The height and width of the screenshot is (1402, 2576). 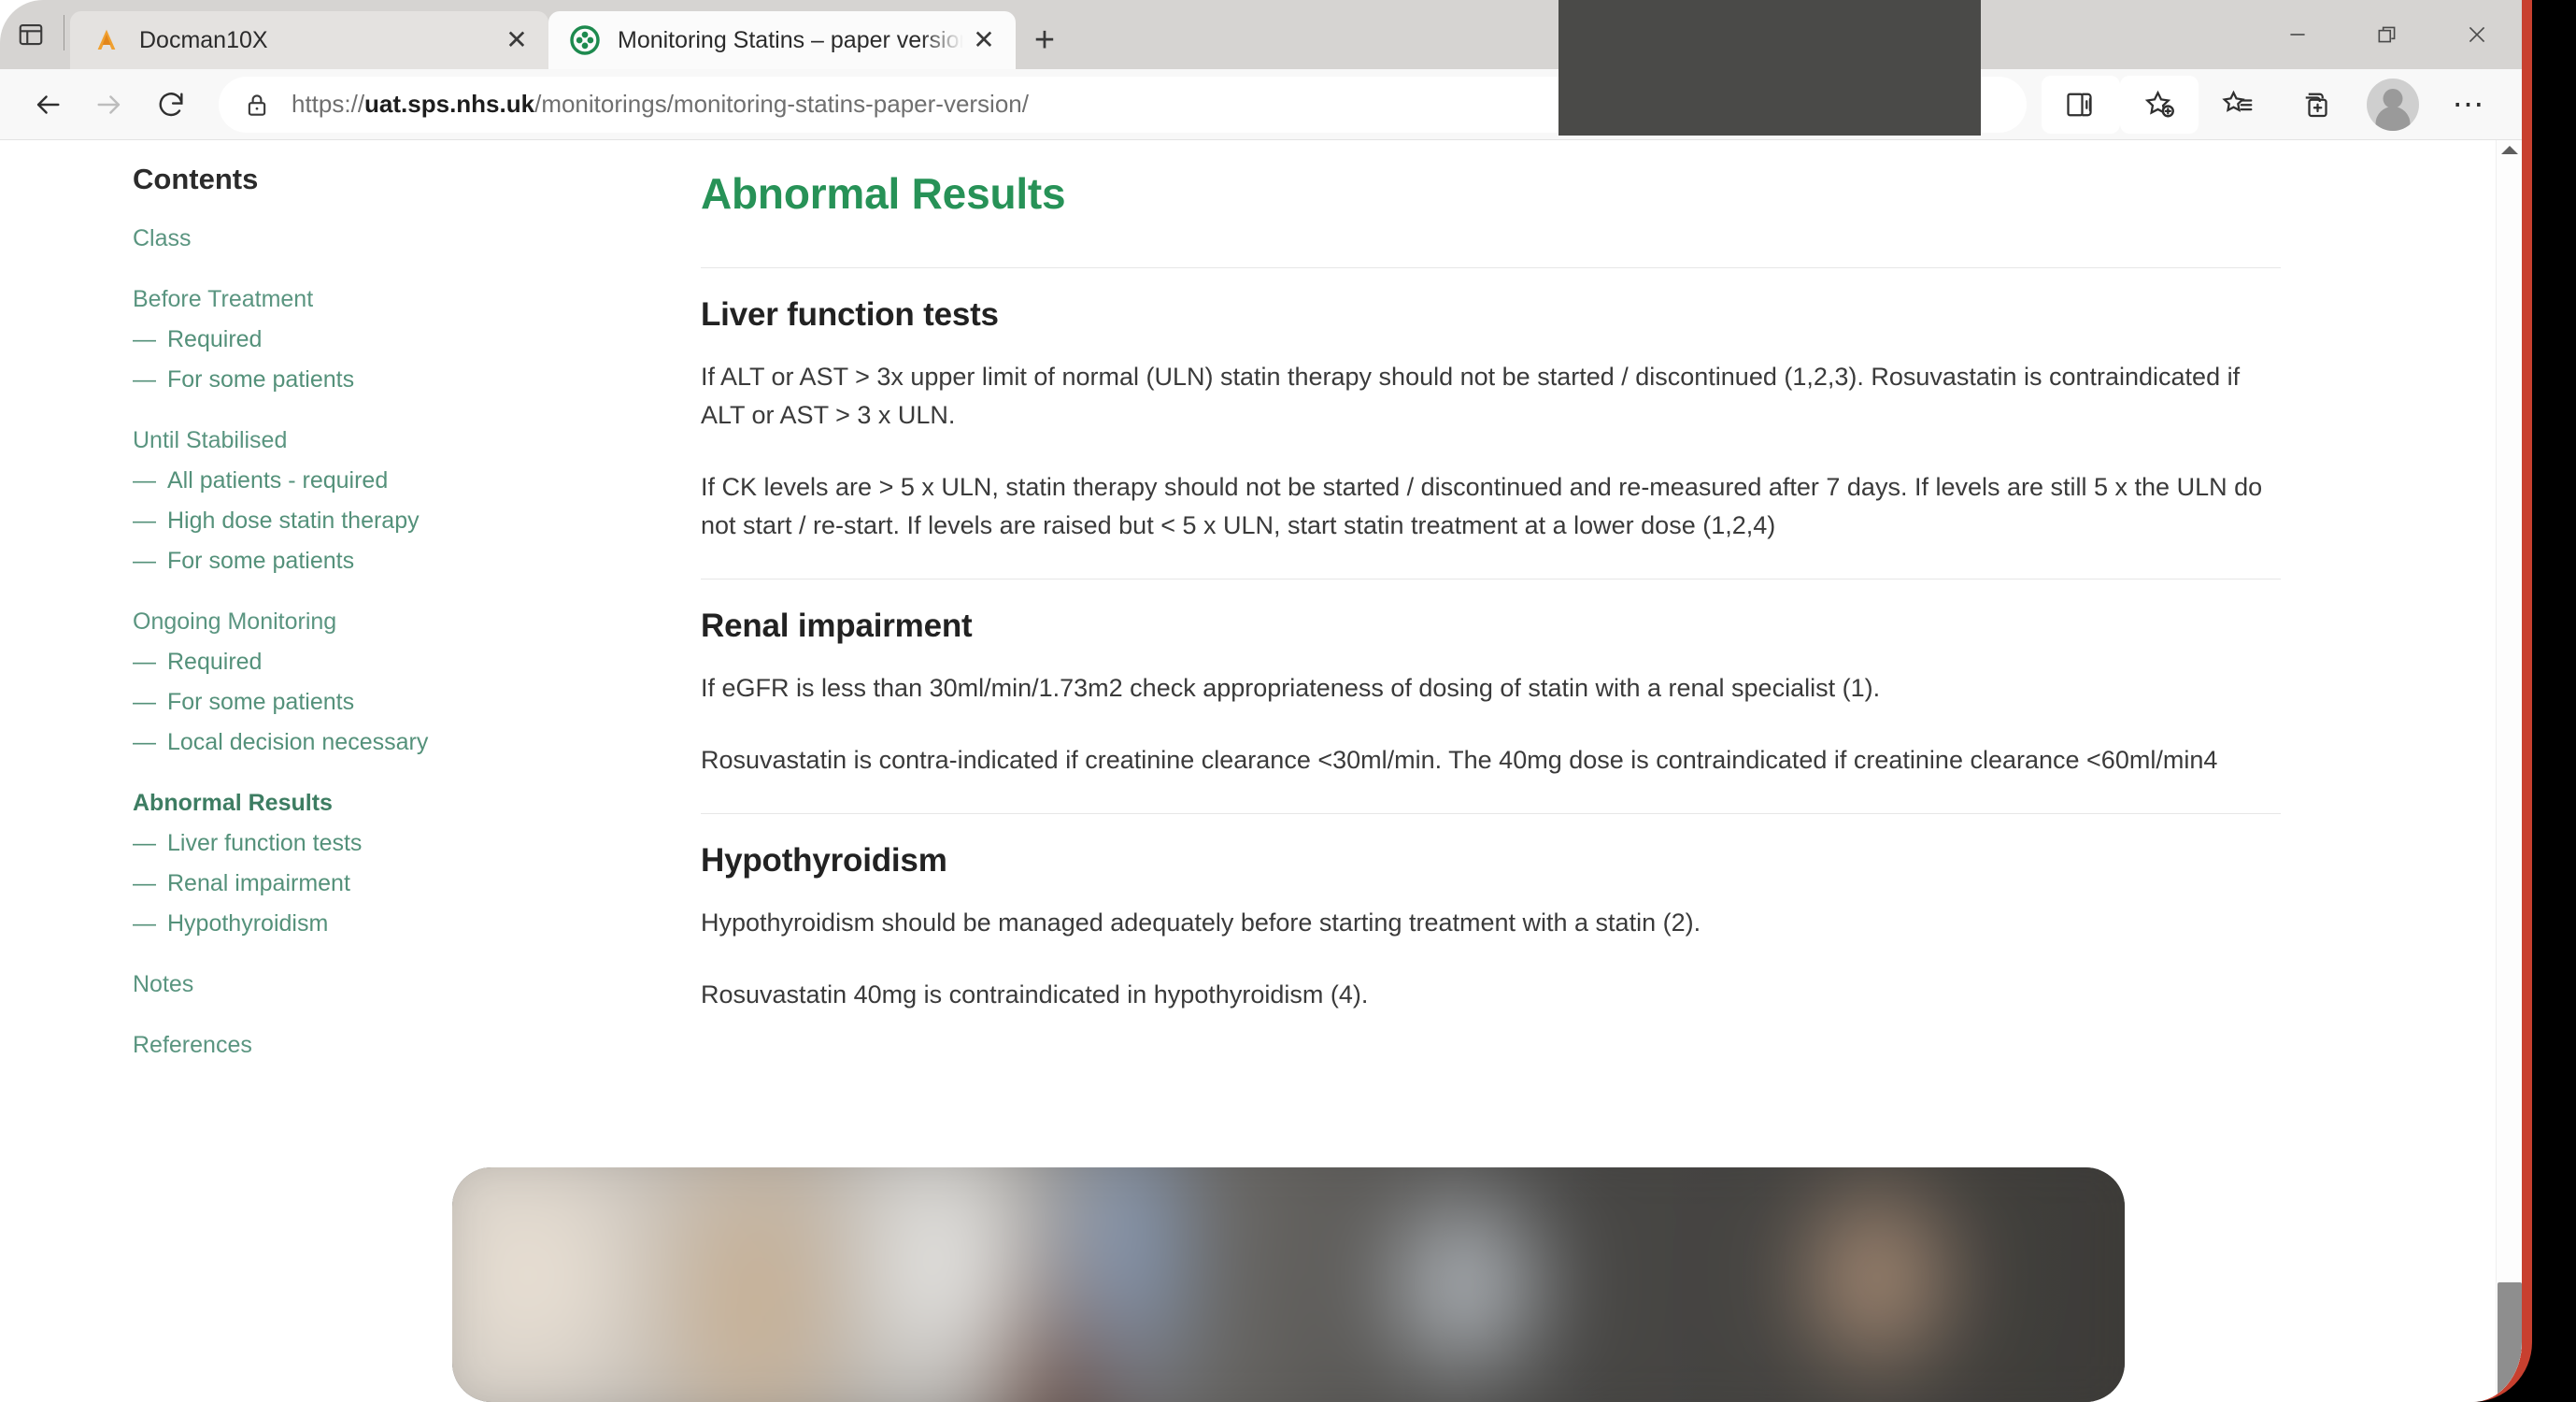 I want to click on sidebar-item-label: Liver function tests, so click(x=265, y=843).